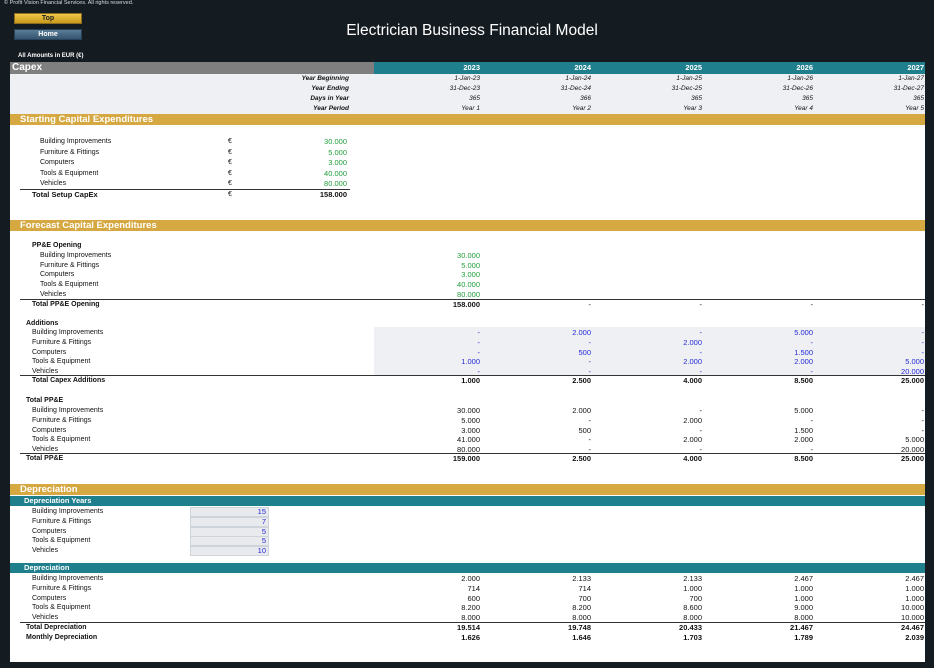 This screenshot has width=934, height=668. I want to click on addition-input-computers: 500, so click(551, 353).